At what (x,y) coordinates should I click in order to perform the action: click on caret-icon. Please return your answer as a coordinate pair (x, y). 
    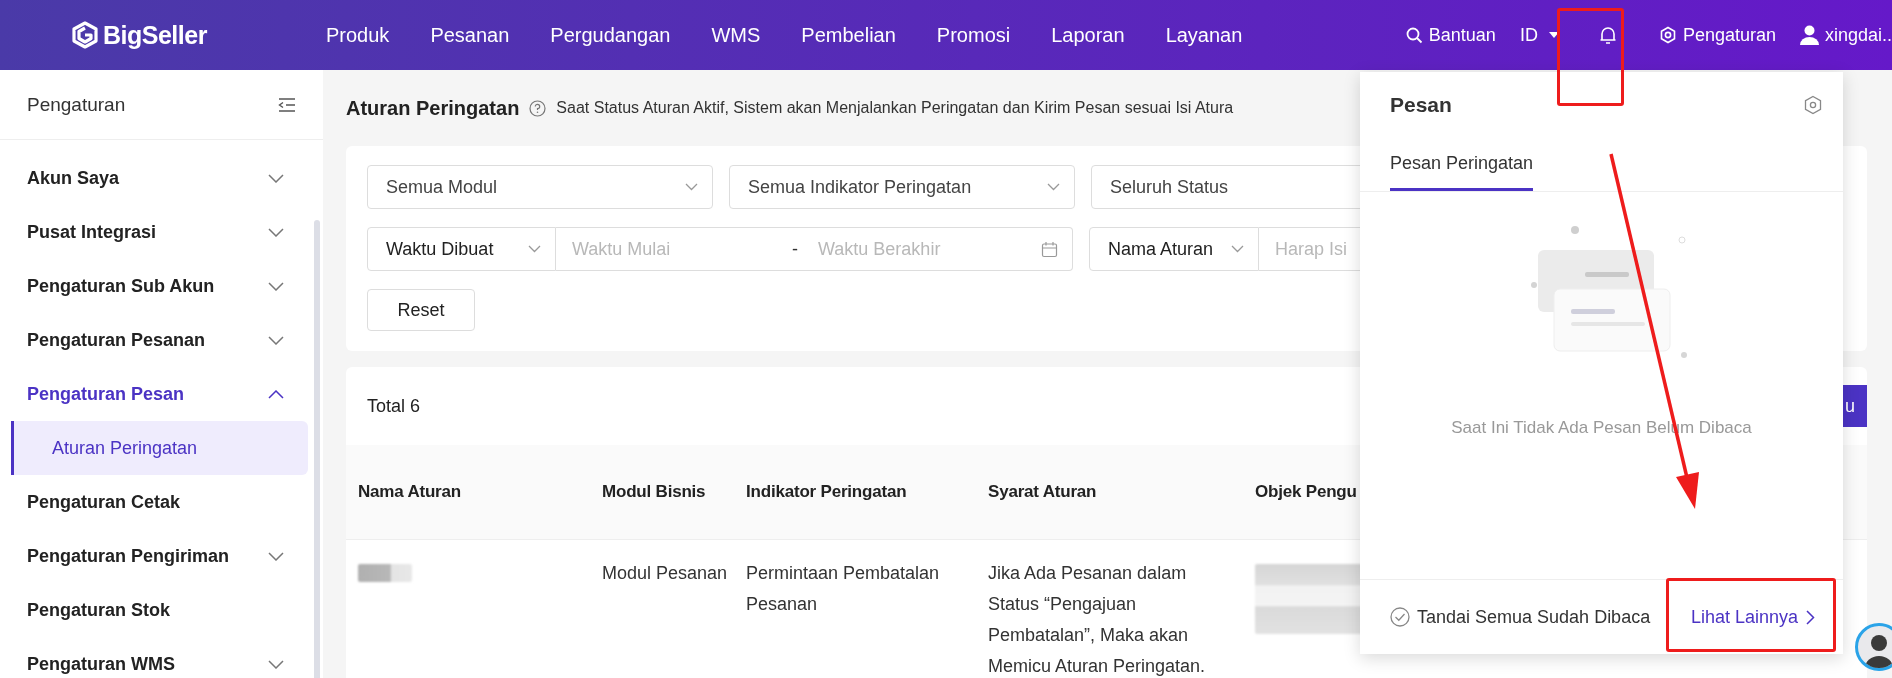
    Looking at the image, I should click on (1553, 35).